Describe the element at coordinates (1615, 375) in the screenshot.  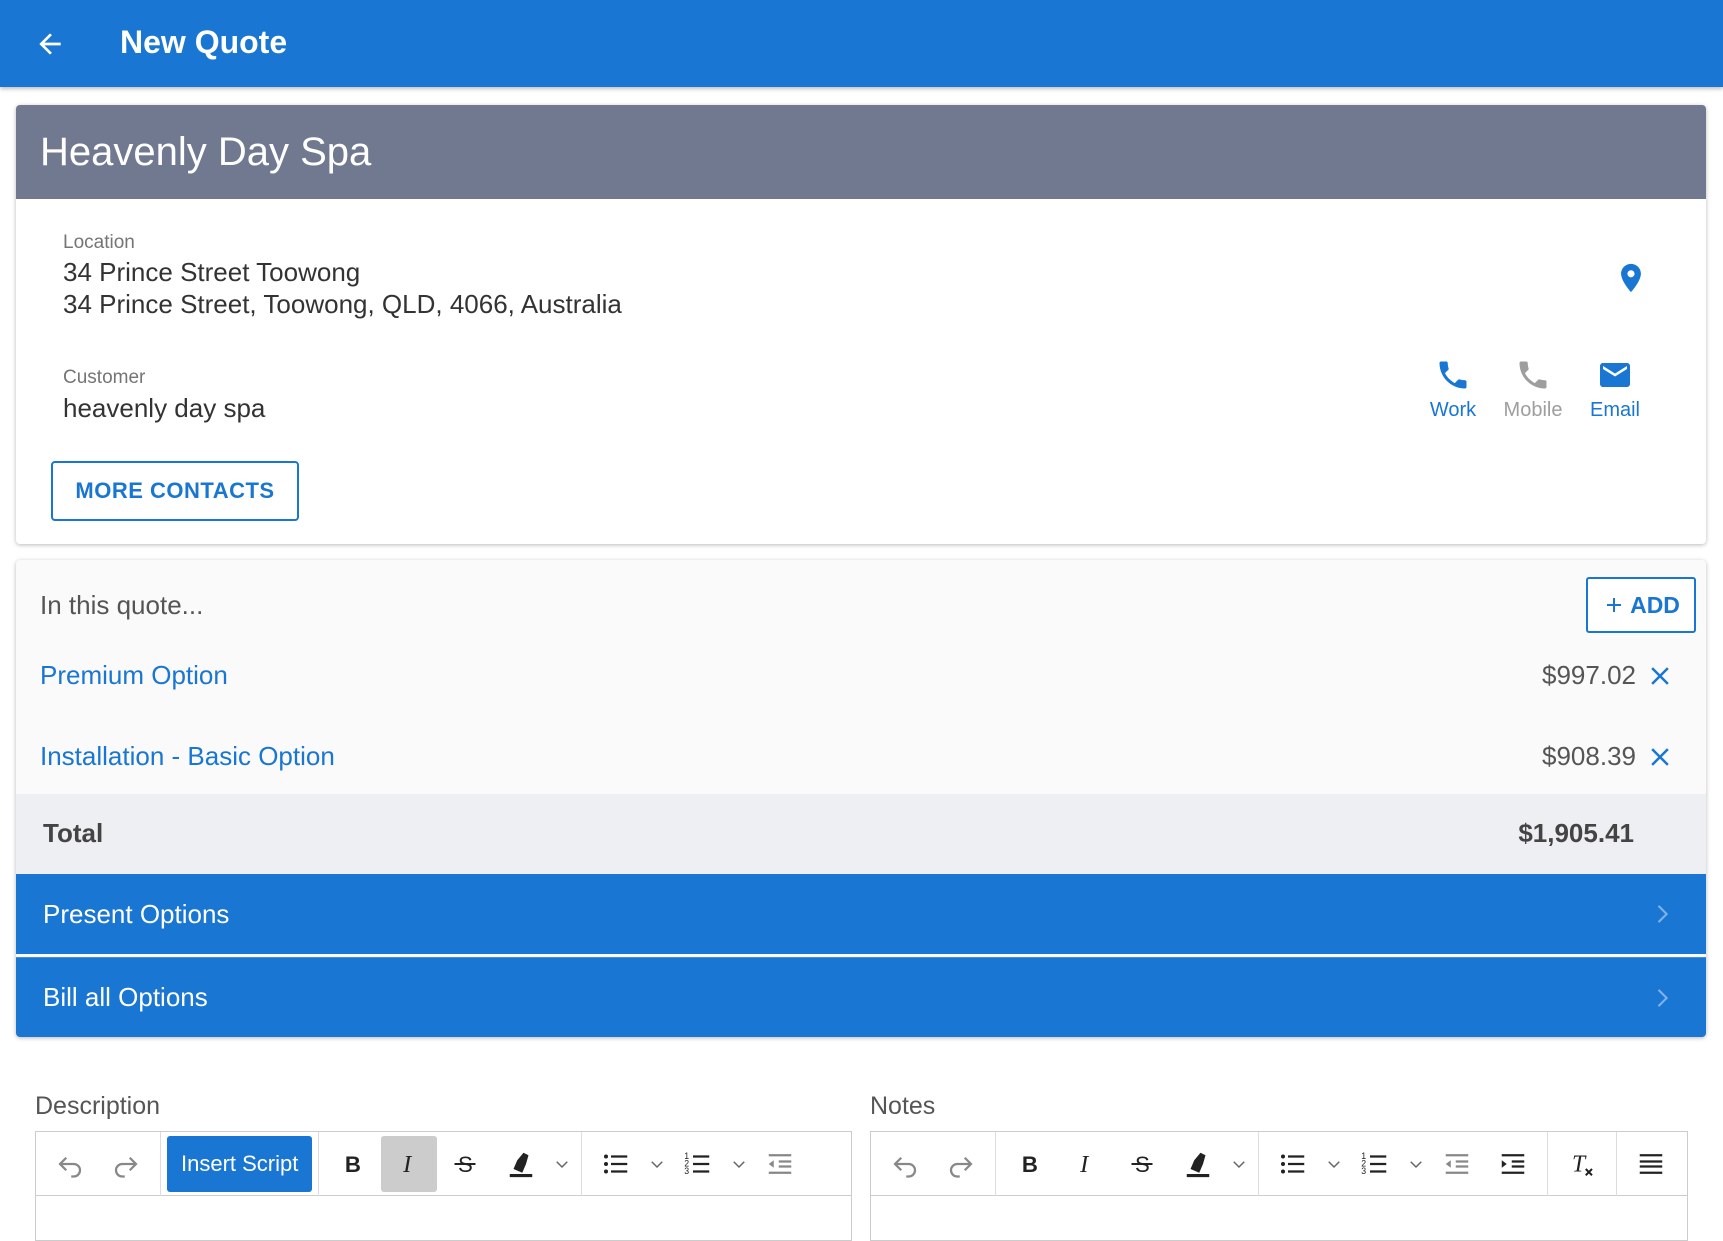
I see `email-icon` at that location.